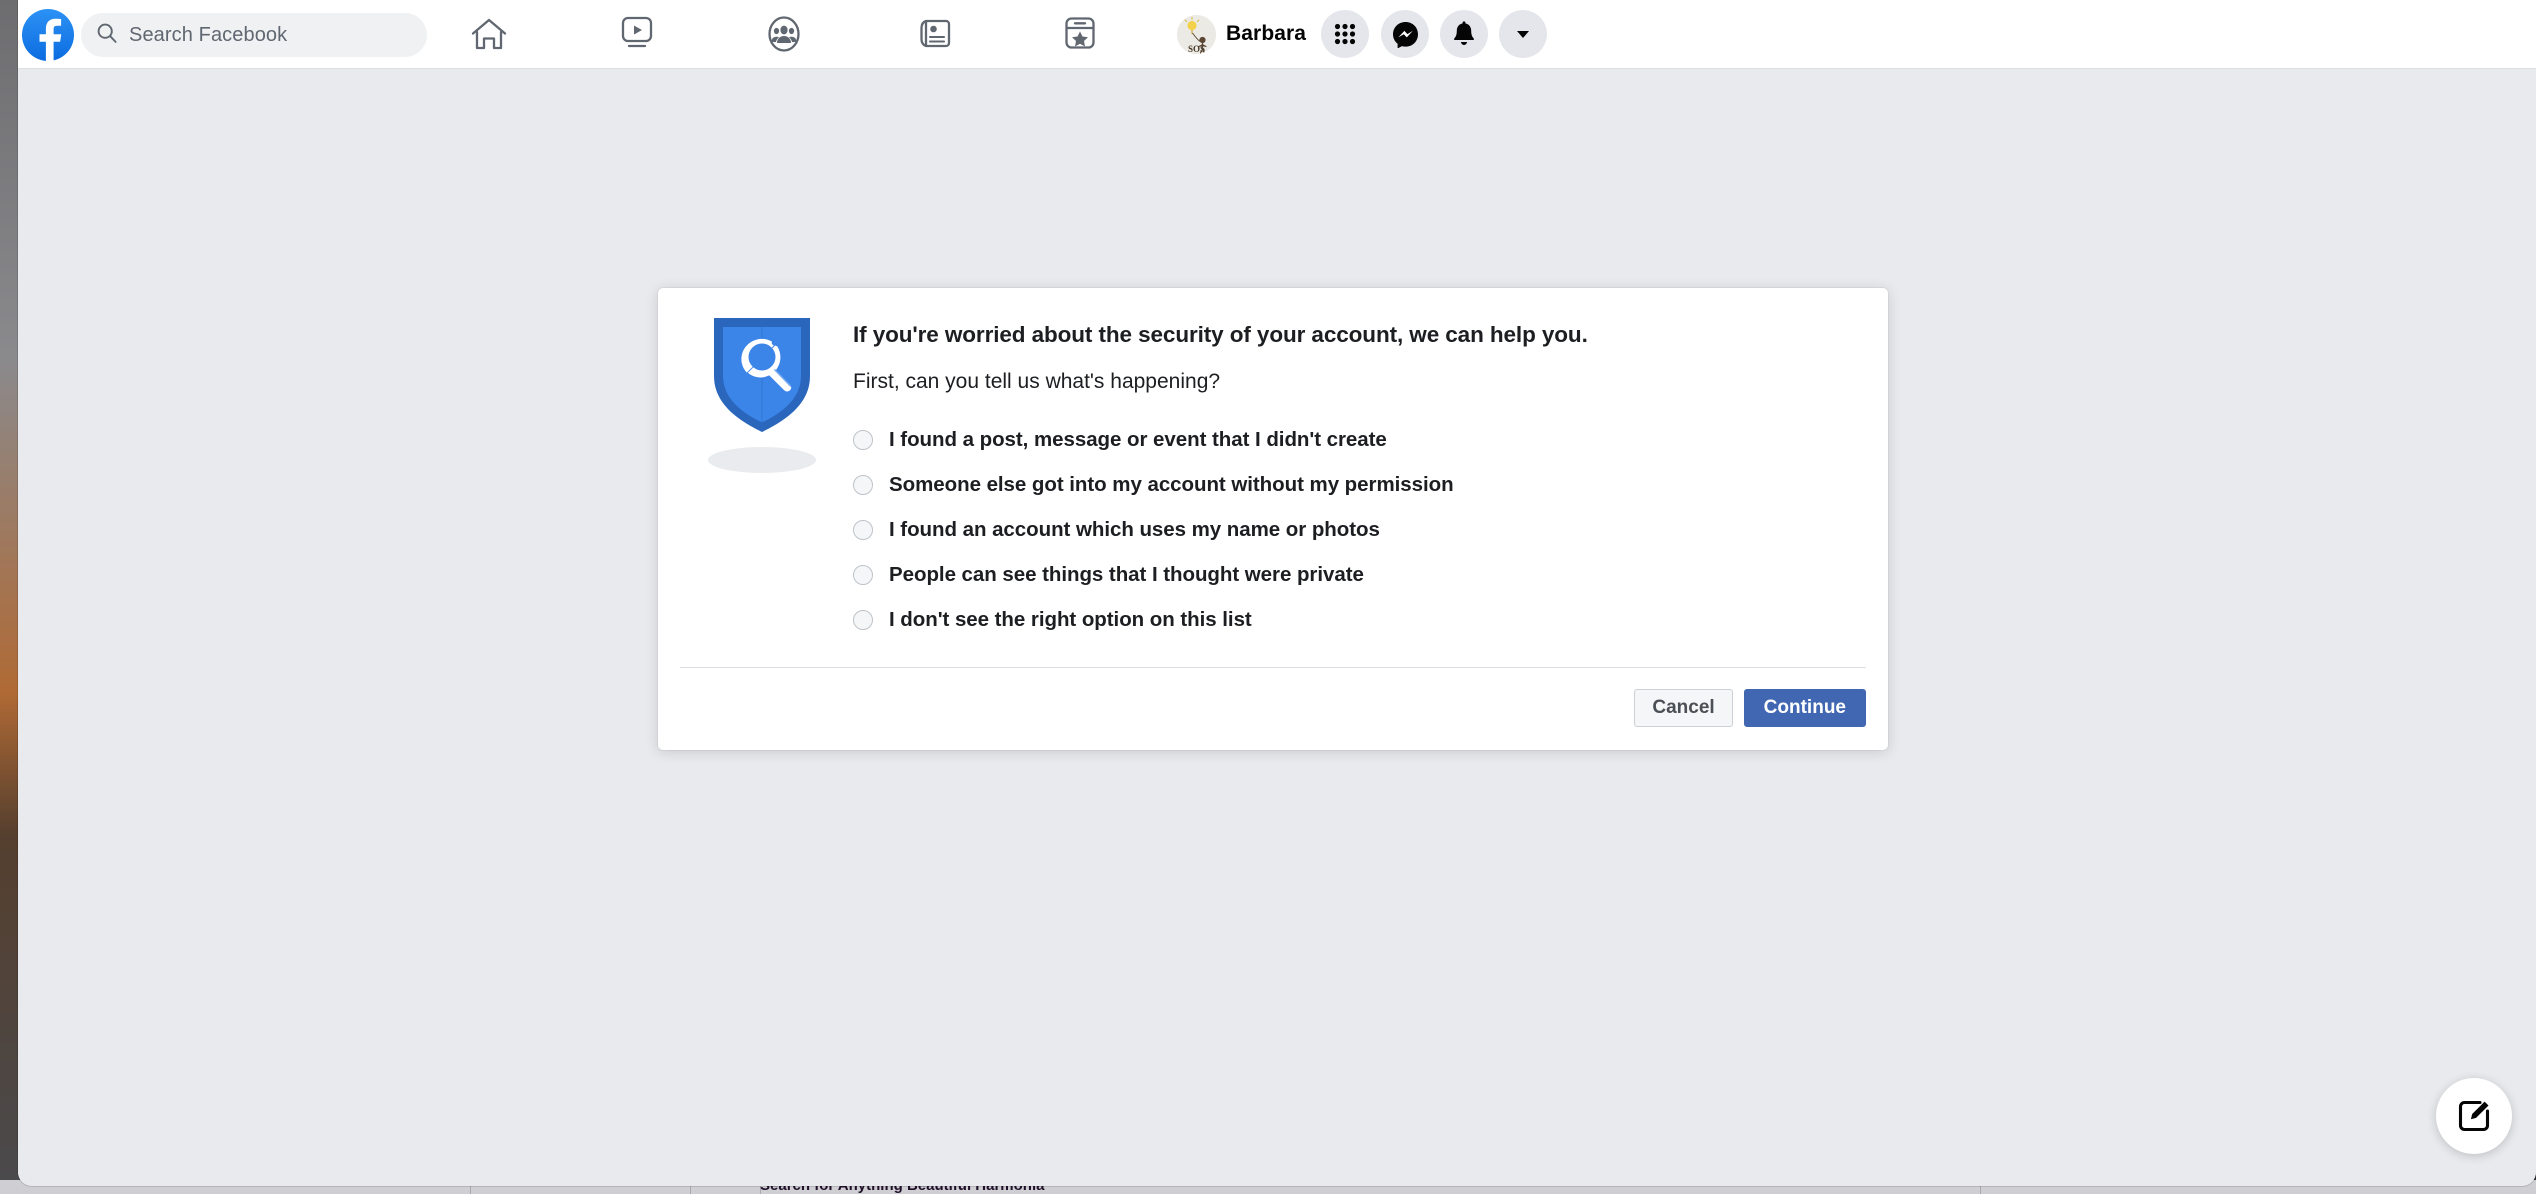 This screenshot has height=1194, width=2536. Describe the element at coordinates (489, 34) in the screenshot. I see `nav-home-icon` at that location.